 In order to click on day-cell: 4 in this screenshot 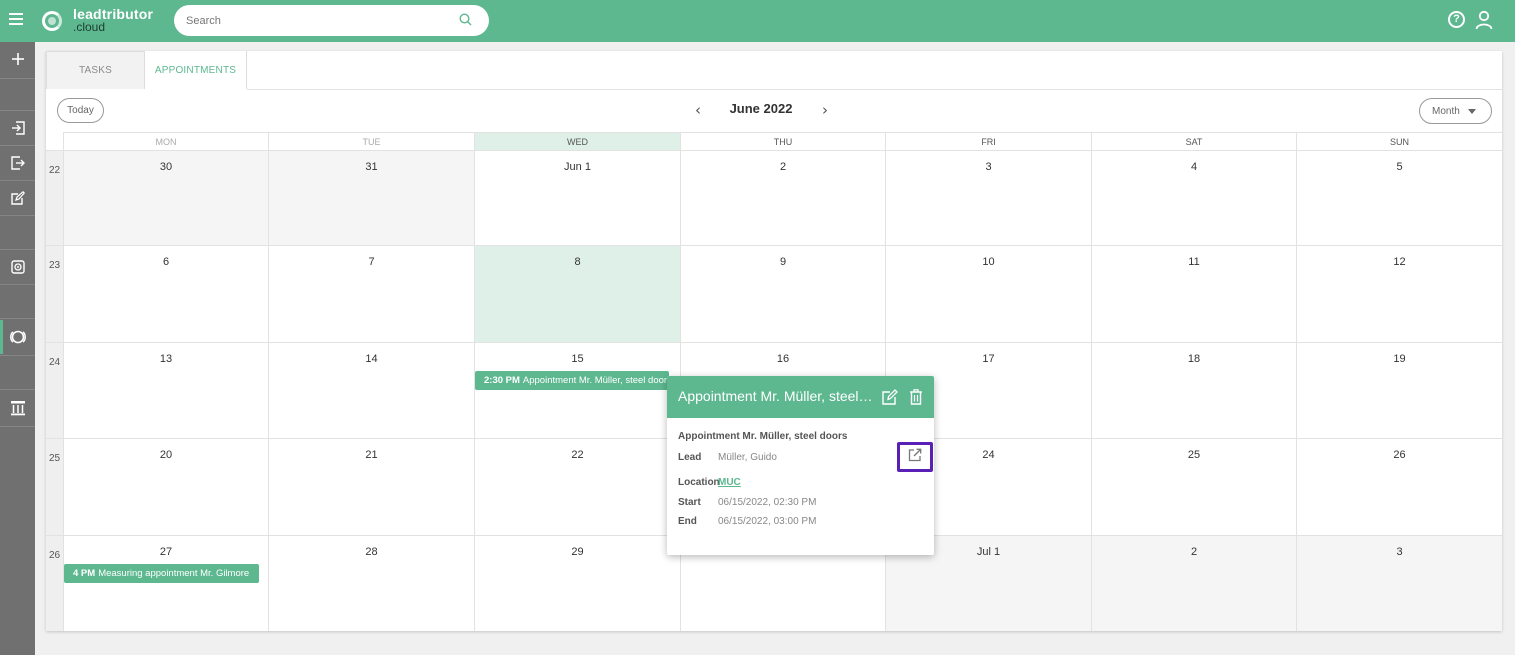, I will do `click(1193, 197)`.